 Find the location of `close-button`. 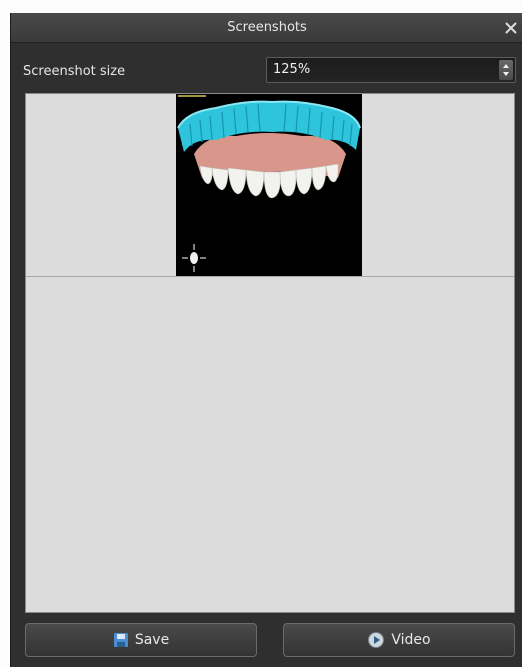

close-button is located at coordinates (511, 28).